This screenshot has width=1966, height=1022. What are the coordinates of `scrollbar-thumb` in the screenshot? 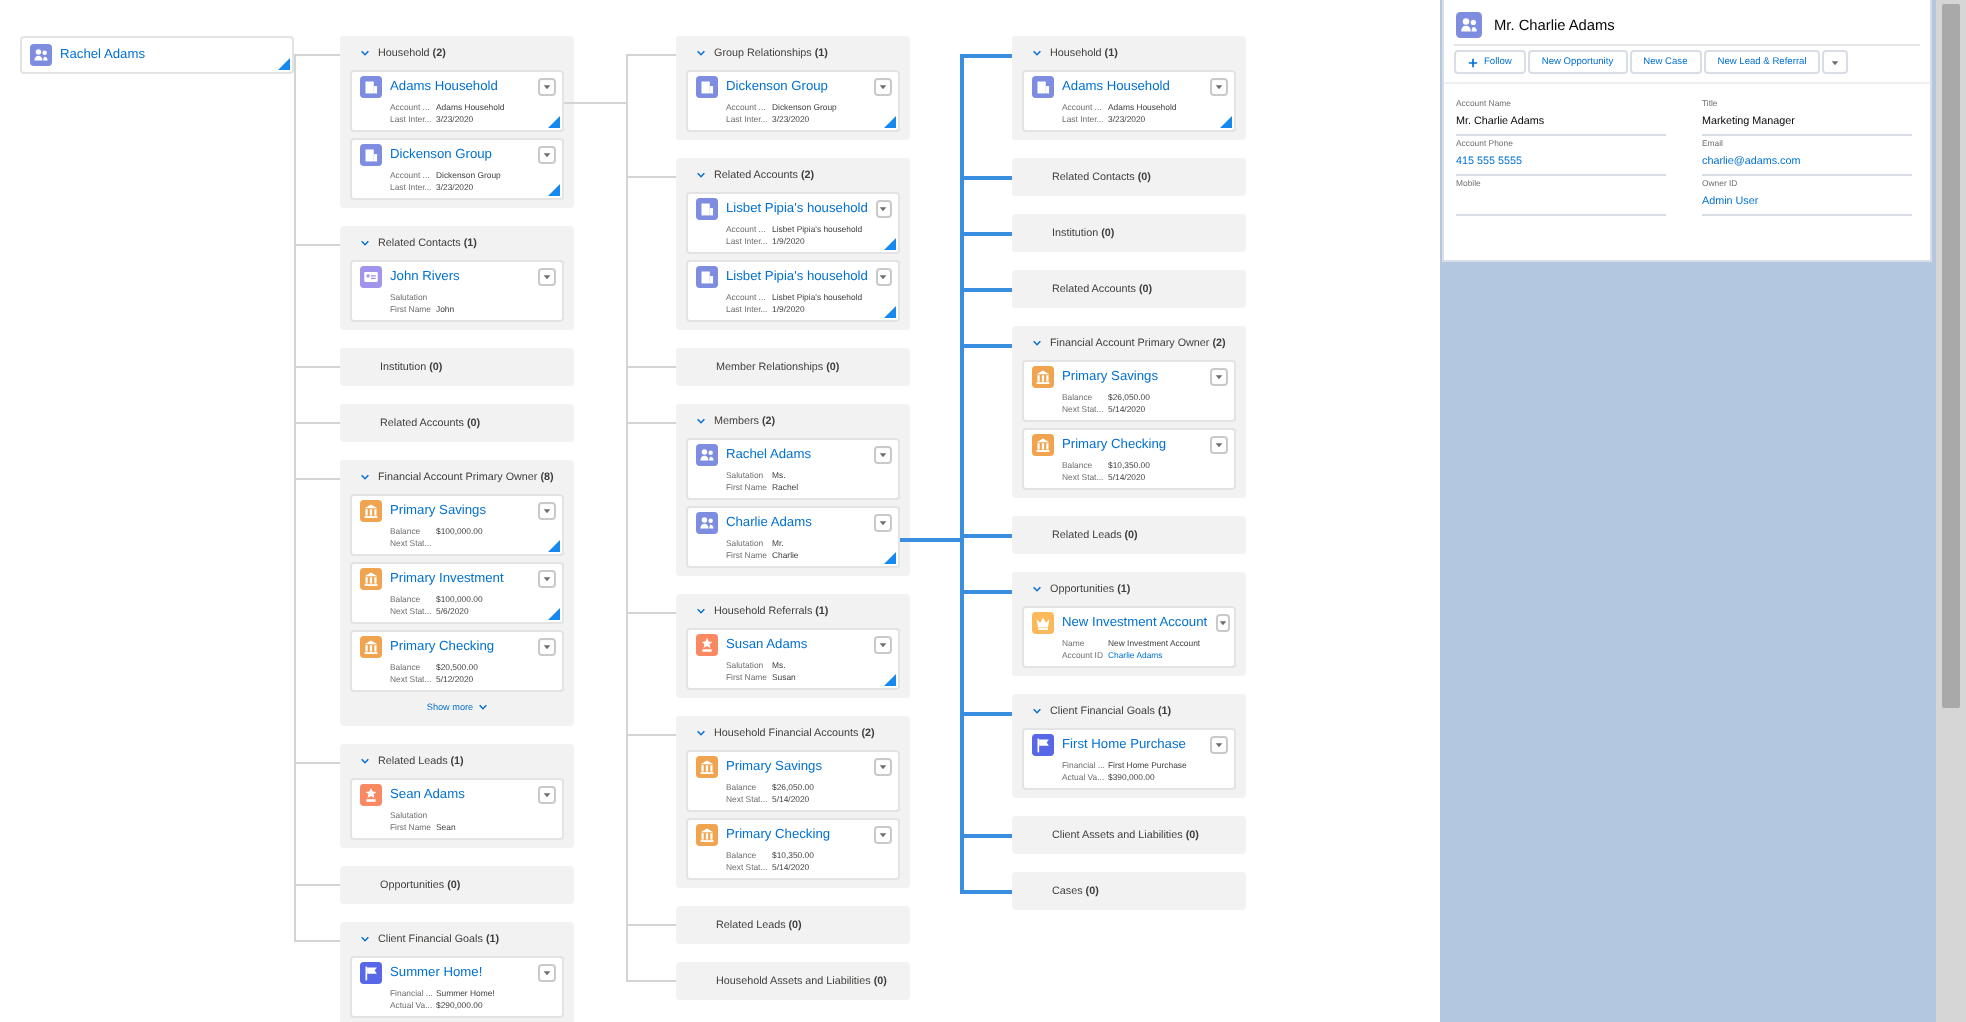 It's located at (1951, 356).